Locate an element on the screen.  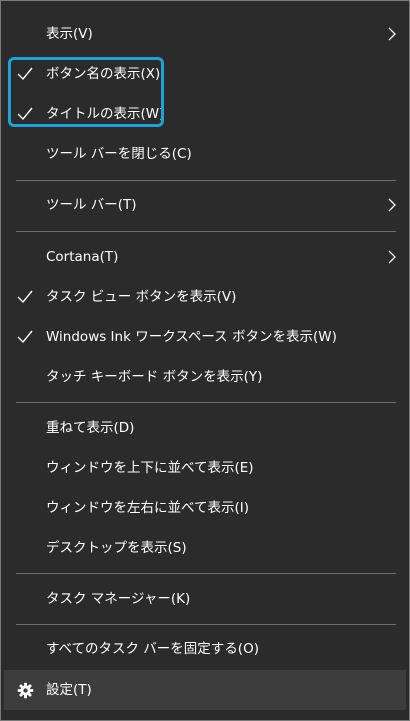
menu-item-label: デスクトップを表示(S) is located at coordinates (116, 548).